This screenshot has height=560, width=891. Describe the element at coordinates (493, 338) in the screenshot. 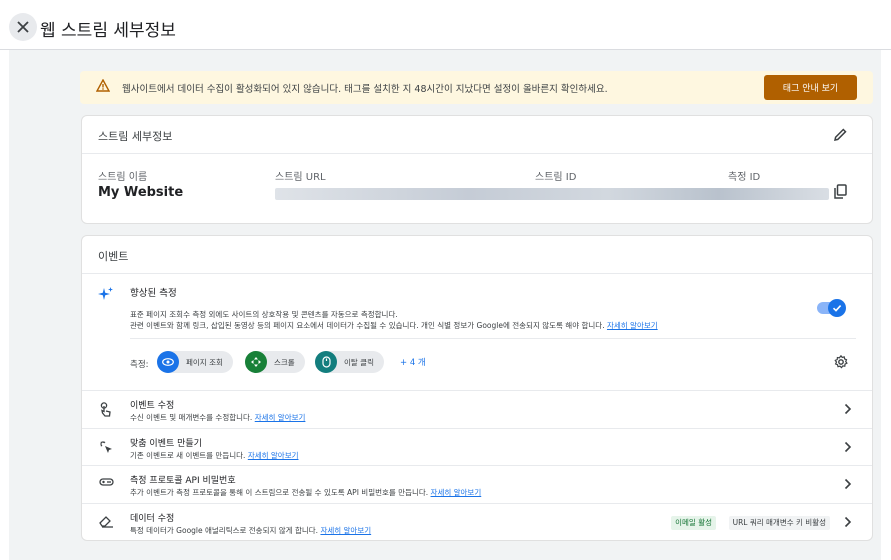

I see `divider` at that location.